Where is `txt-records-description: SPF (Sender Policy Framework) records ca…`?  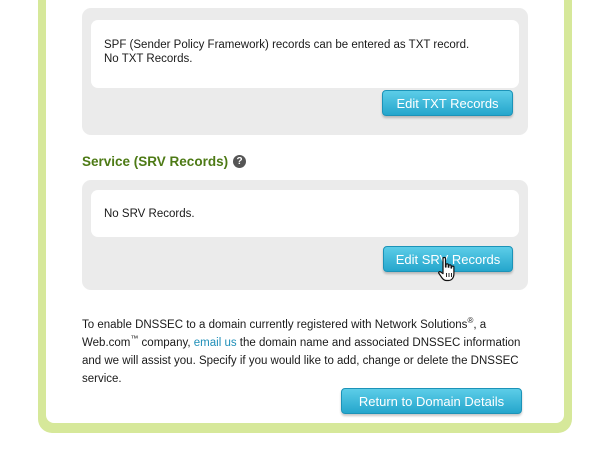 txt-records-description: SPF (Sender Policy Framework) records ca… is located at coordinates (287, 45).